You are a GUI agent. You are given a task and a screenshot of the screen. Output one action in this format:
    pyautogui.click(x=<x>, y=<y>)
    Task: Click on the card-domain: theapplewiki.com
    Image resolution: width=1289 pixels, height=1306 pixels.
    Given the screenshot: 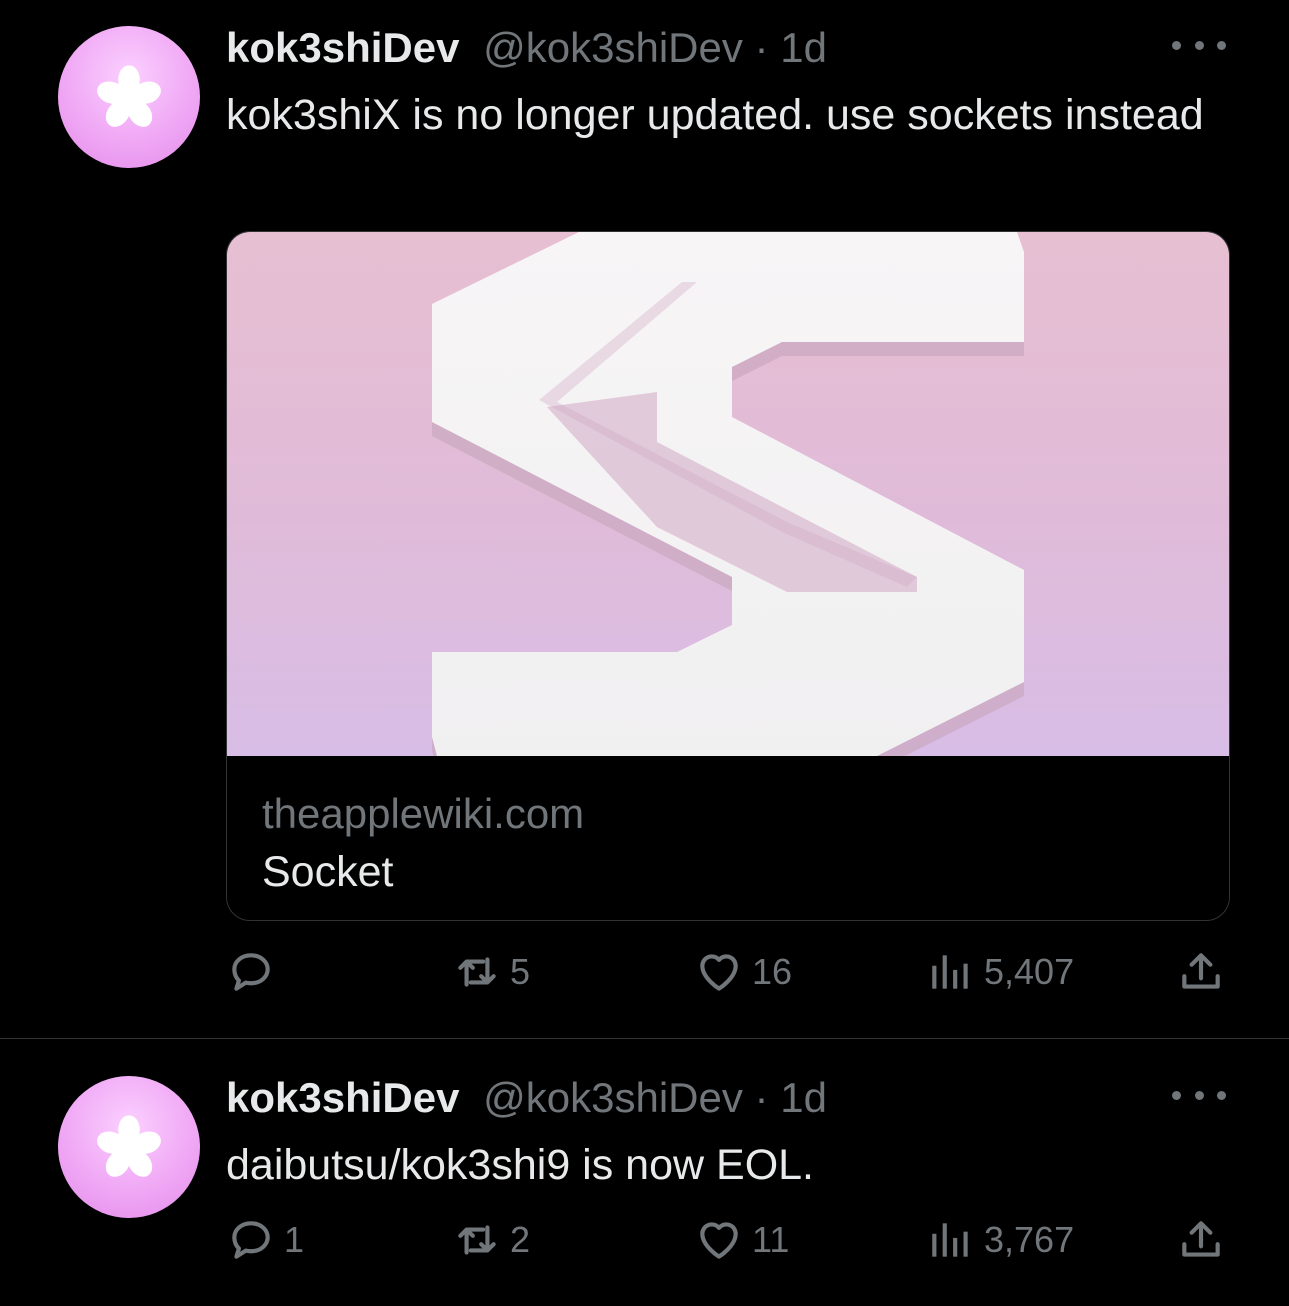 What is the action you would take?
    pyautogui.click(x=423, y=813)
    